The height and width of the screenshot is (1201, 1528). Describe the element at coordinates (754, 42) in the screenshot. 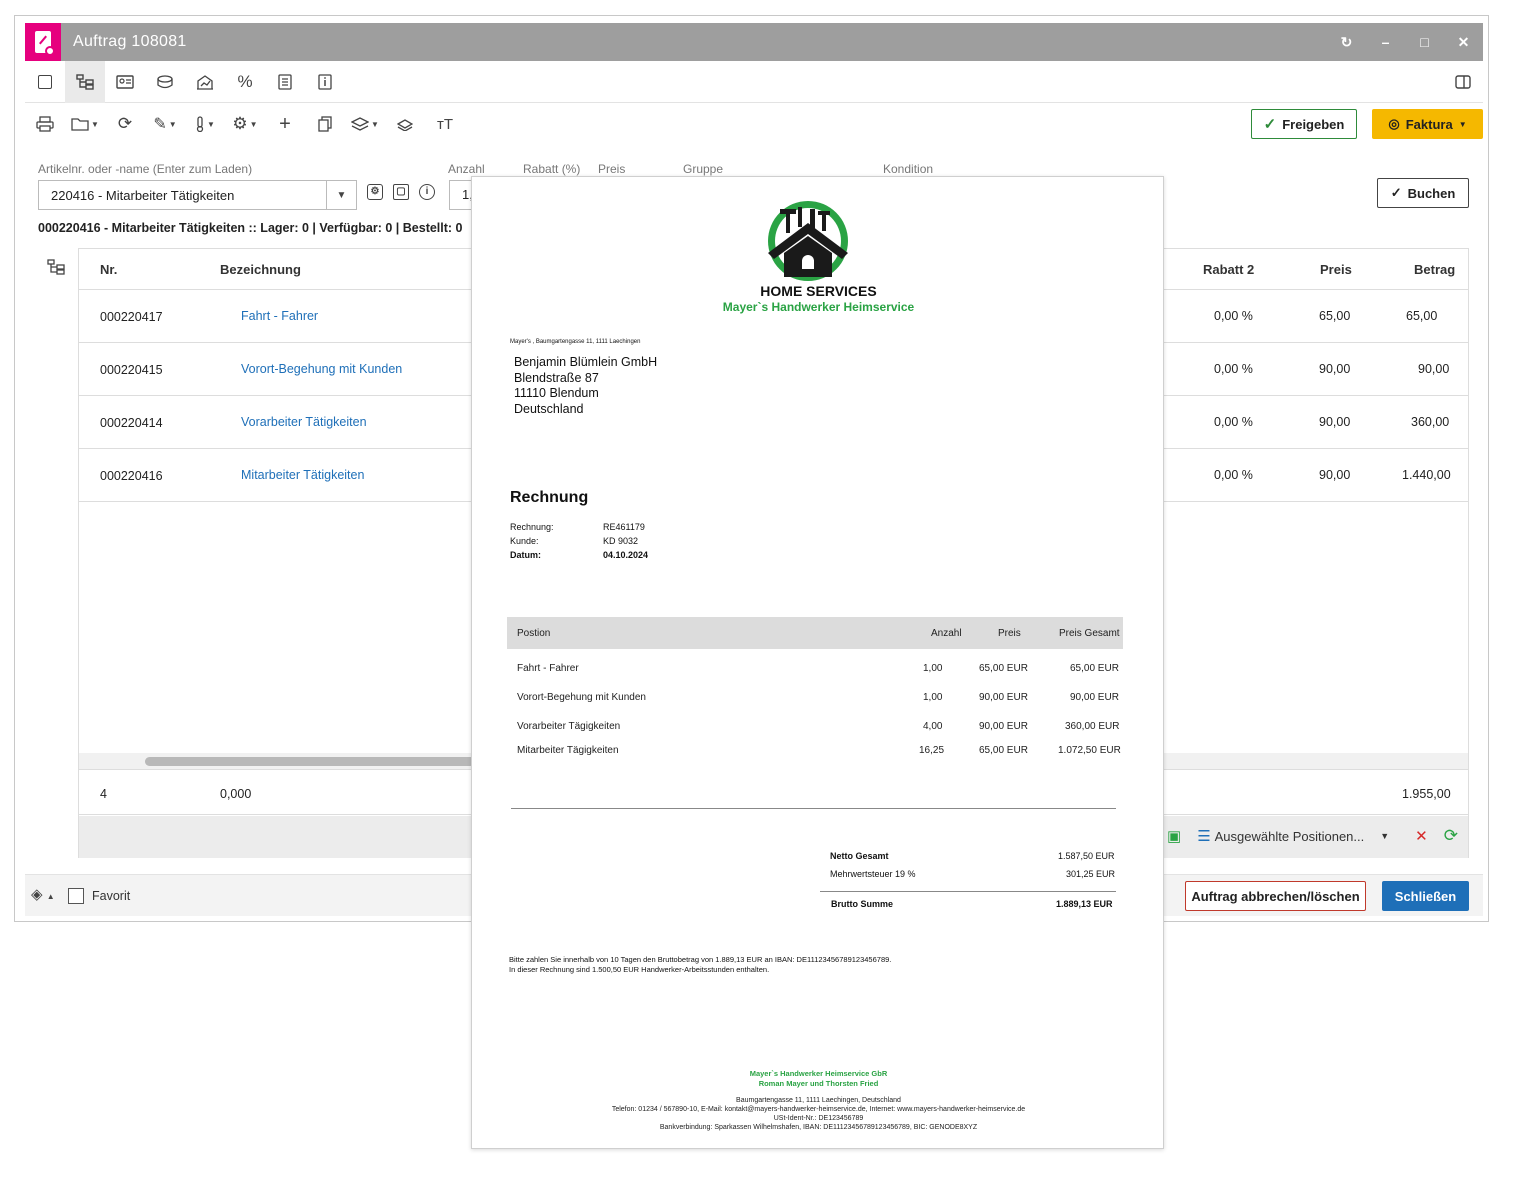

I see `title-bar: Auftrag 108081 ↻ – □ ✕` at that location.